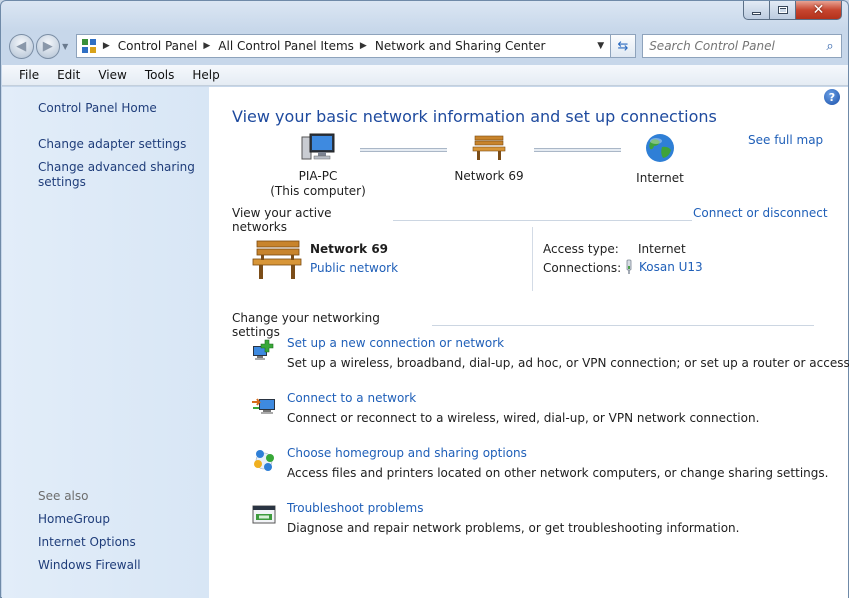 The height and width of the screenshot is (598, 849). What do you see at coordinates (160, 75) in the screenshot?
I see `menu-tools: Tools` at bounding box center [160, 75].